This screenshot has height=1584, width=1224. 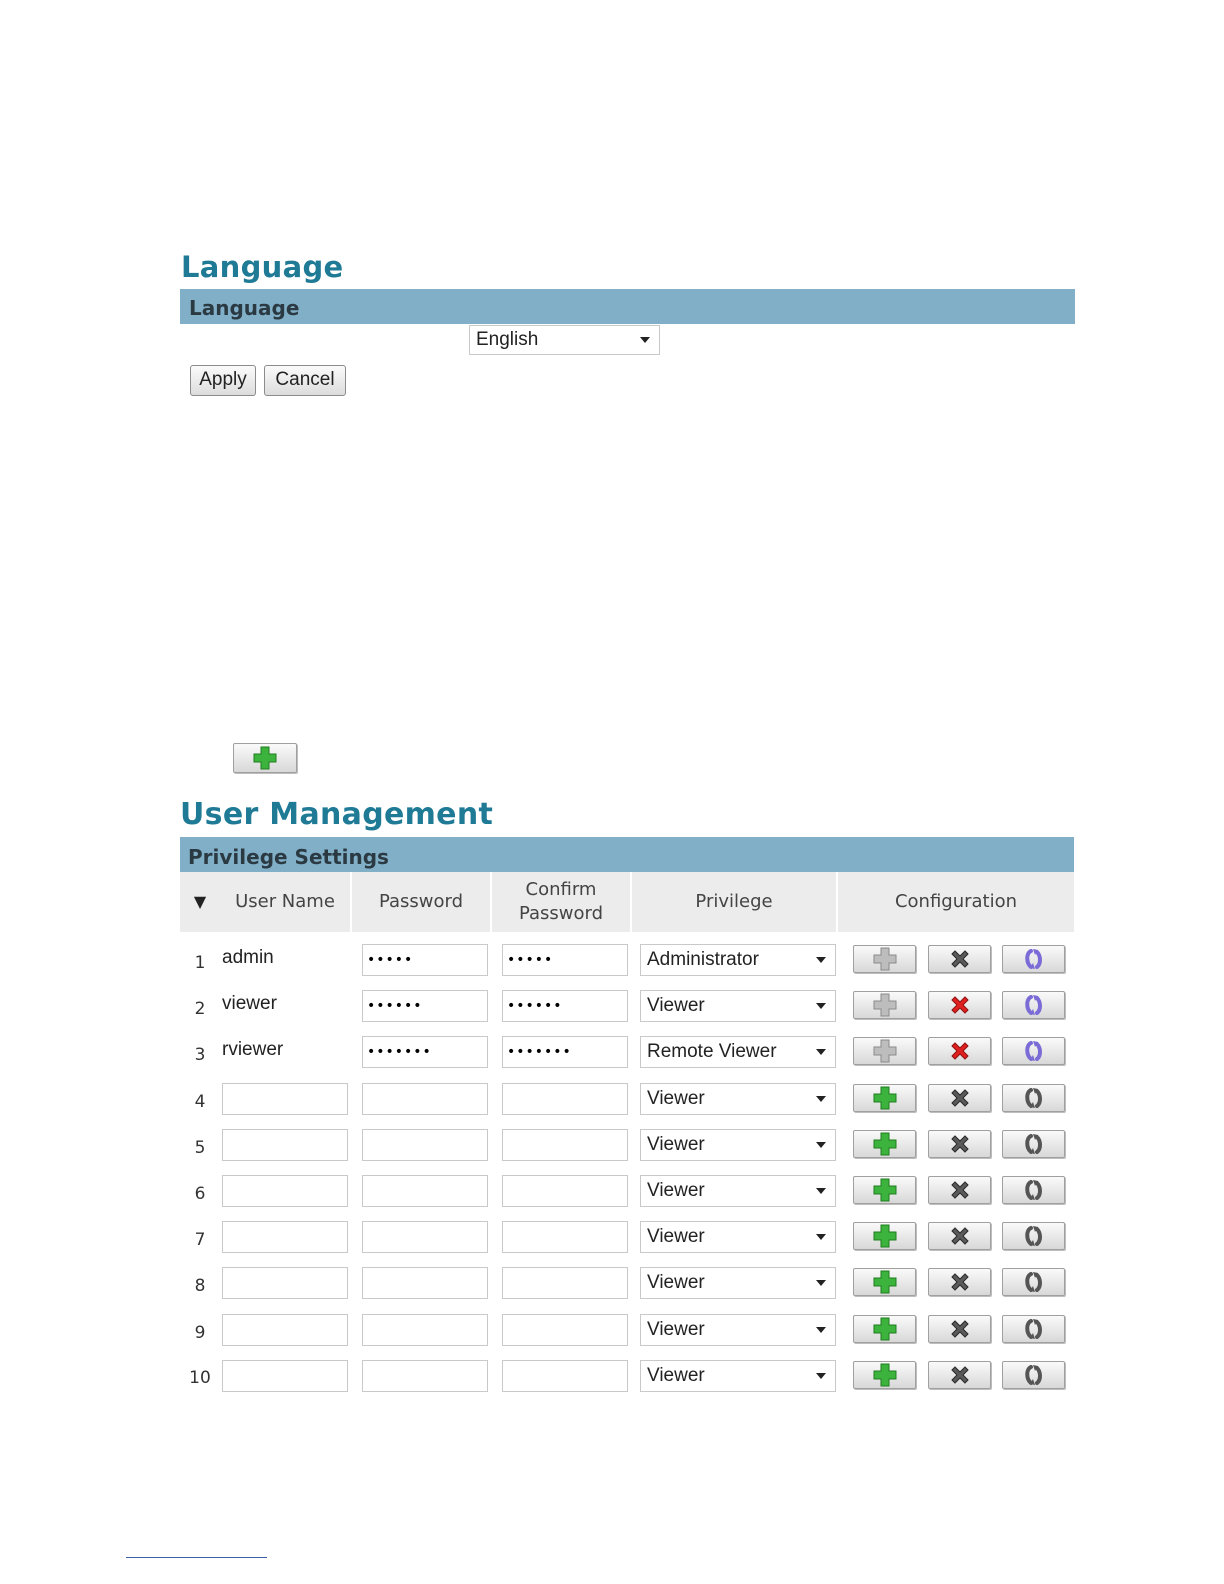 I want to click on privilege-select: Administrator, so click(x=738, y=960).